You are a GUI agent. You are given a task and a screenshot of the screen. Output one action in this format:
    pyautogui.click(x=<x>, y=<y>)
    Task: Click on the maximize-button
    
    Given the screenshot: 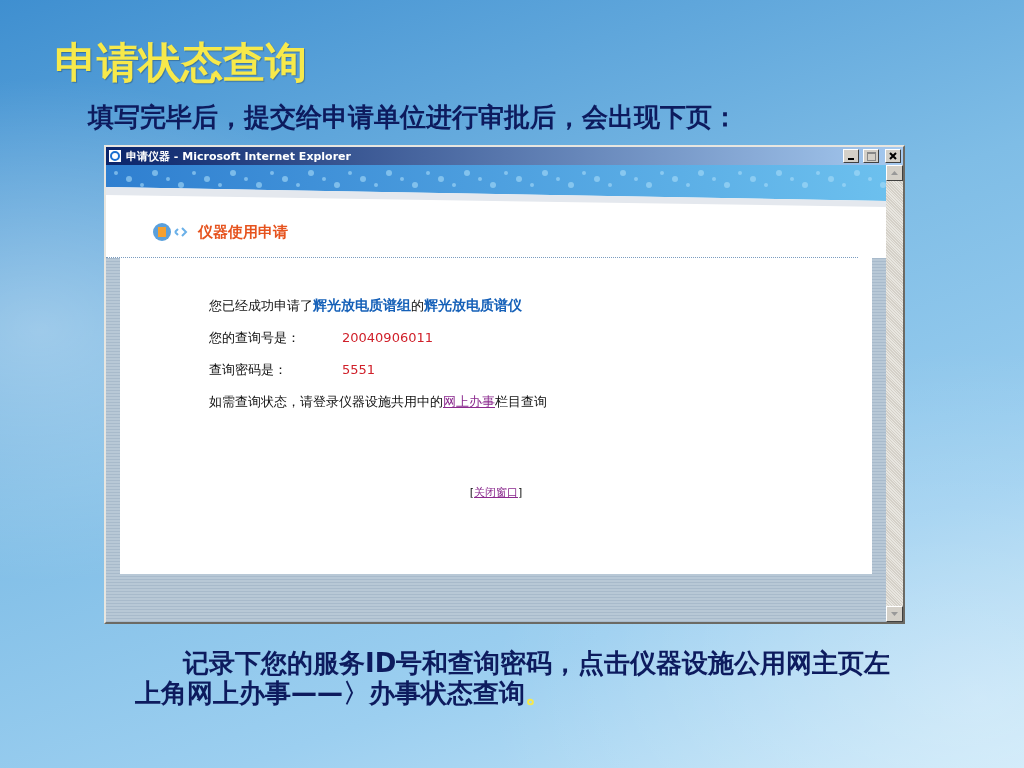 What is the action you would take?
    pyautogui.click(x=871, y=156)
    